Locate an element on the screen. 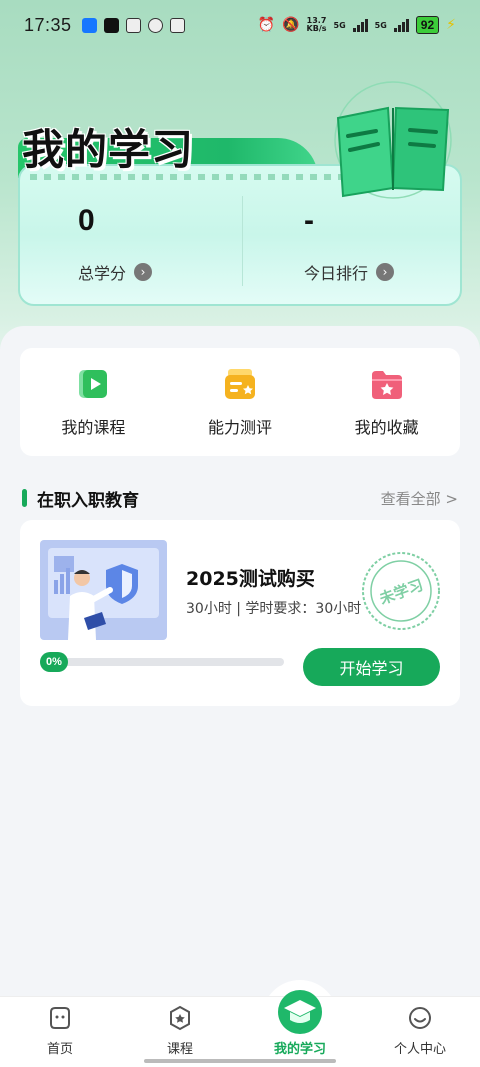 This screenshot has height=1067, width=480. alarm-icon: ⏰ is located at coordinates (266, 25).